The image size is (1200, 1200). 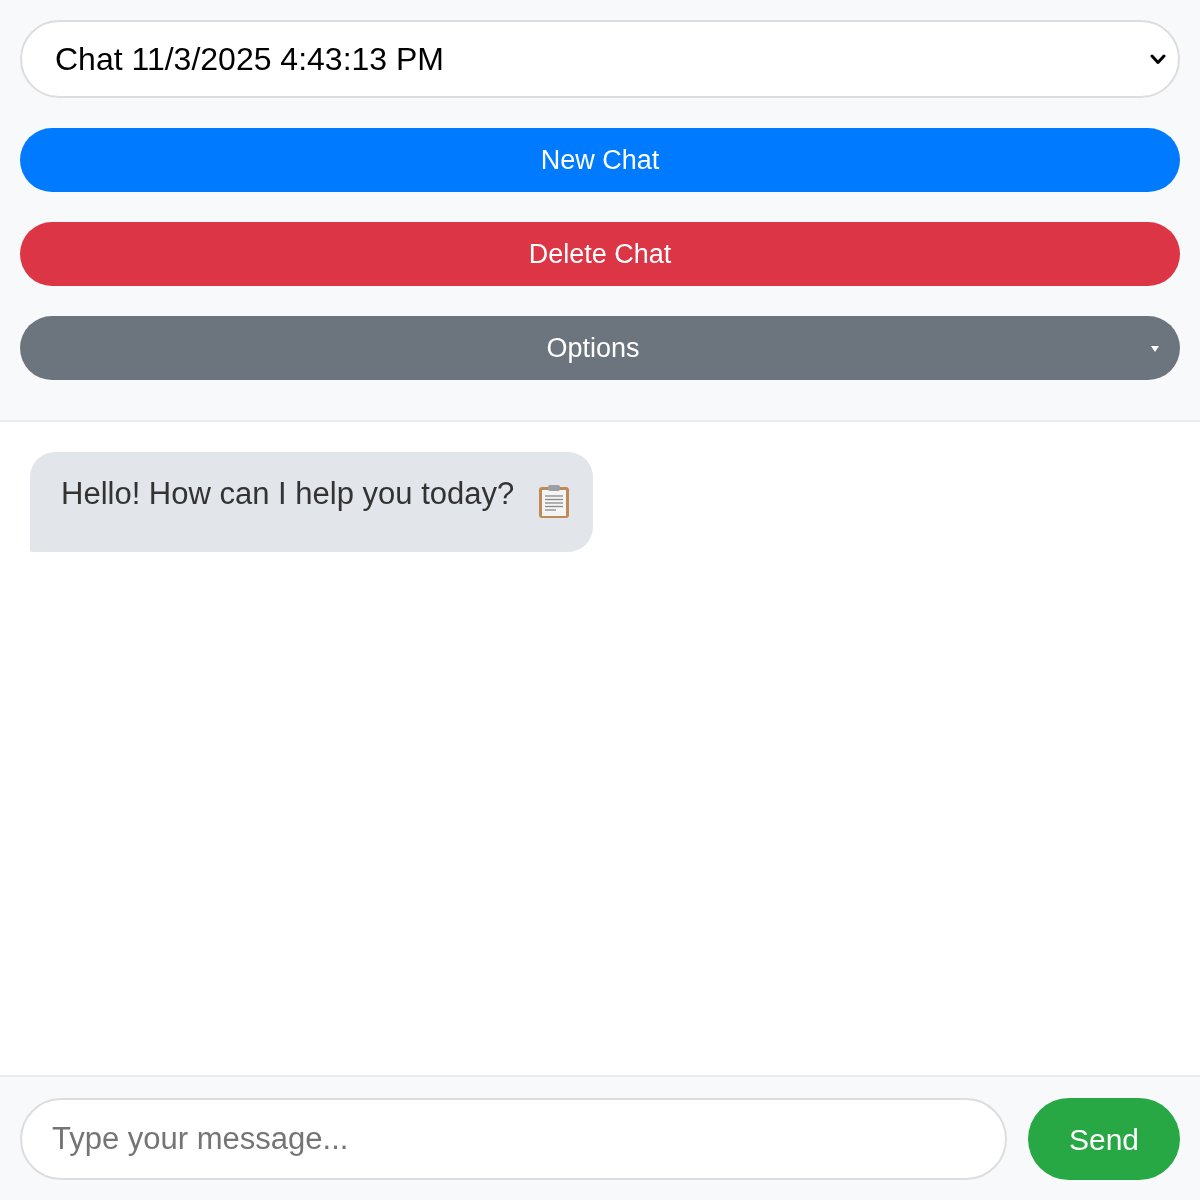 What do you see at coordinates (1104, 1139) in the screenshot?
I see `send-button: Send` at bounding box center [1104, 1139].